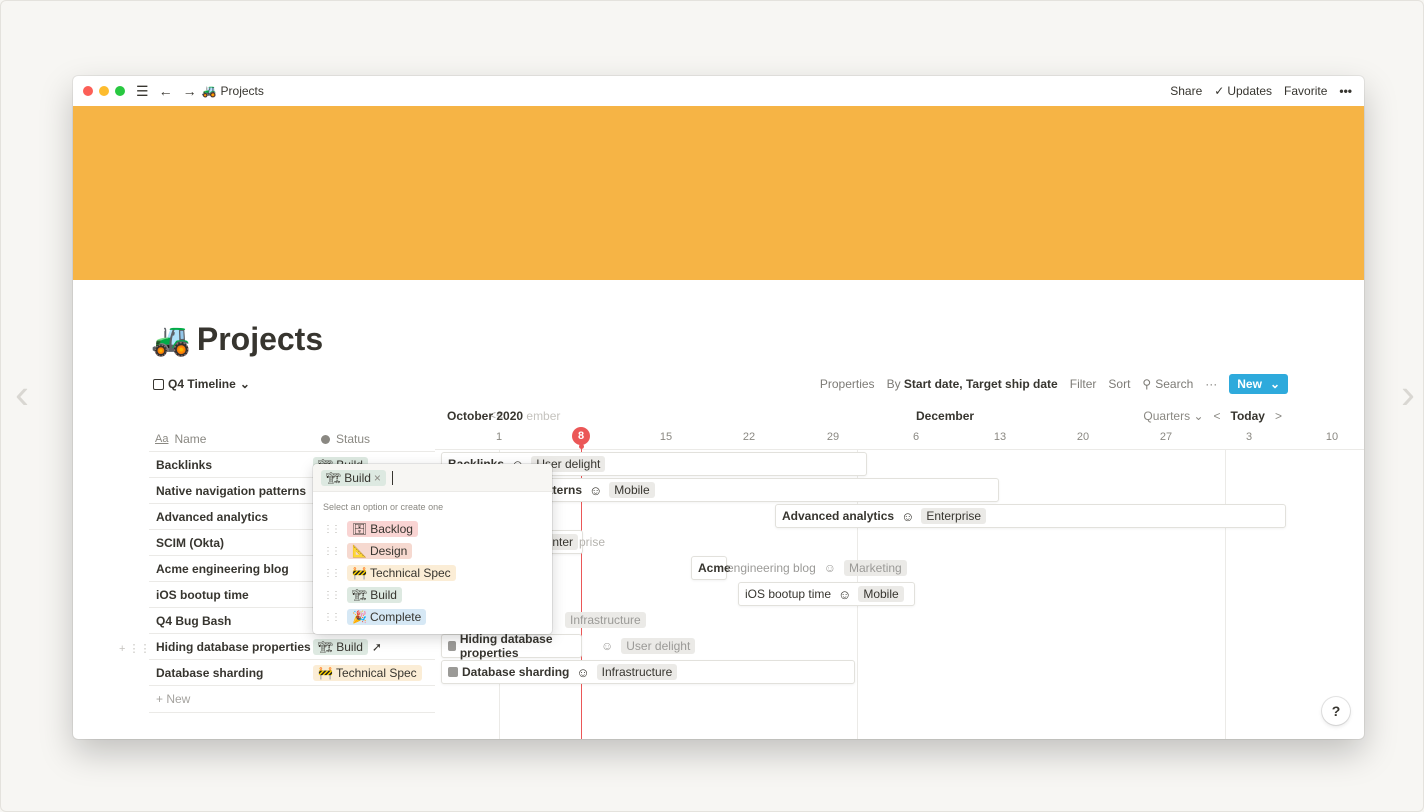  Describe the element at coordinates (171, 339) in the screenshot. I see `tractor-icon: 🚜` at that location.